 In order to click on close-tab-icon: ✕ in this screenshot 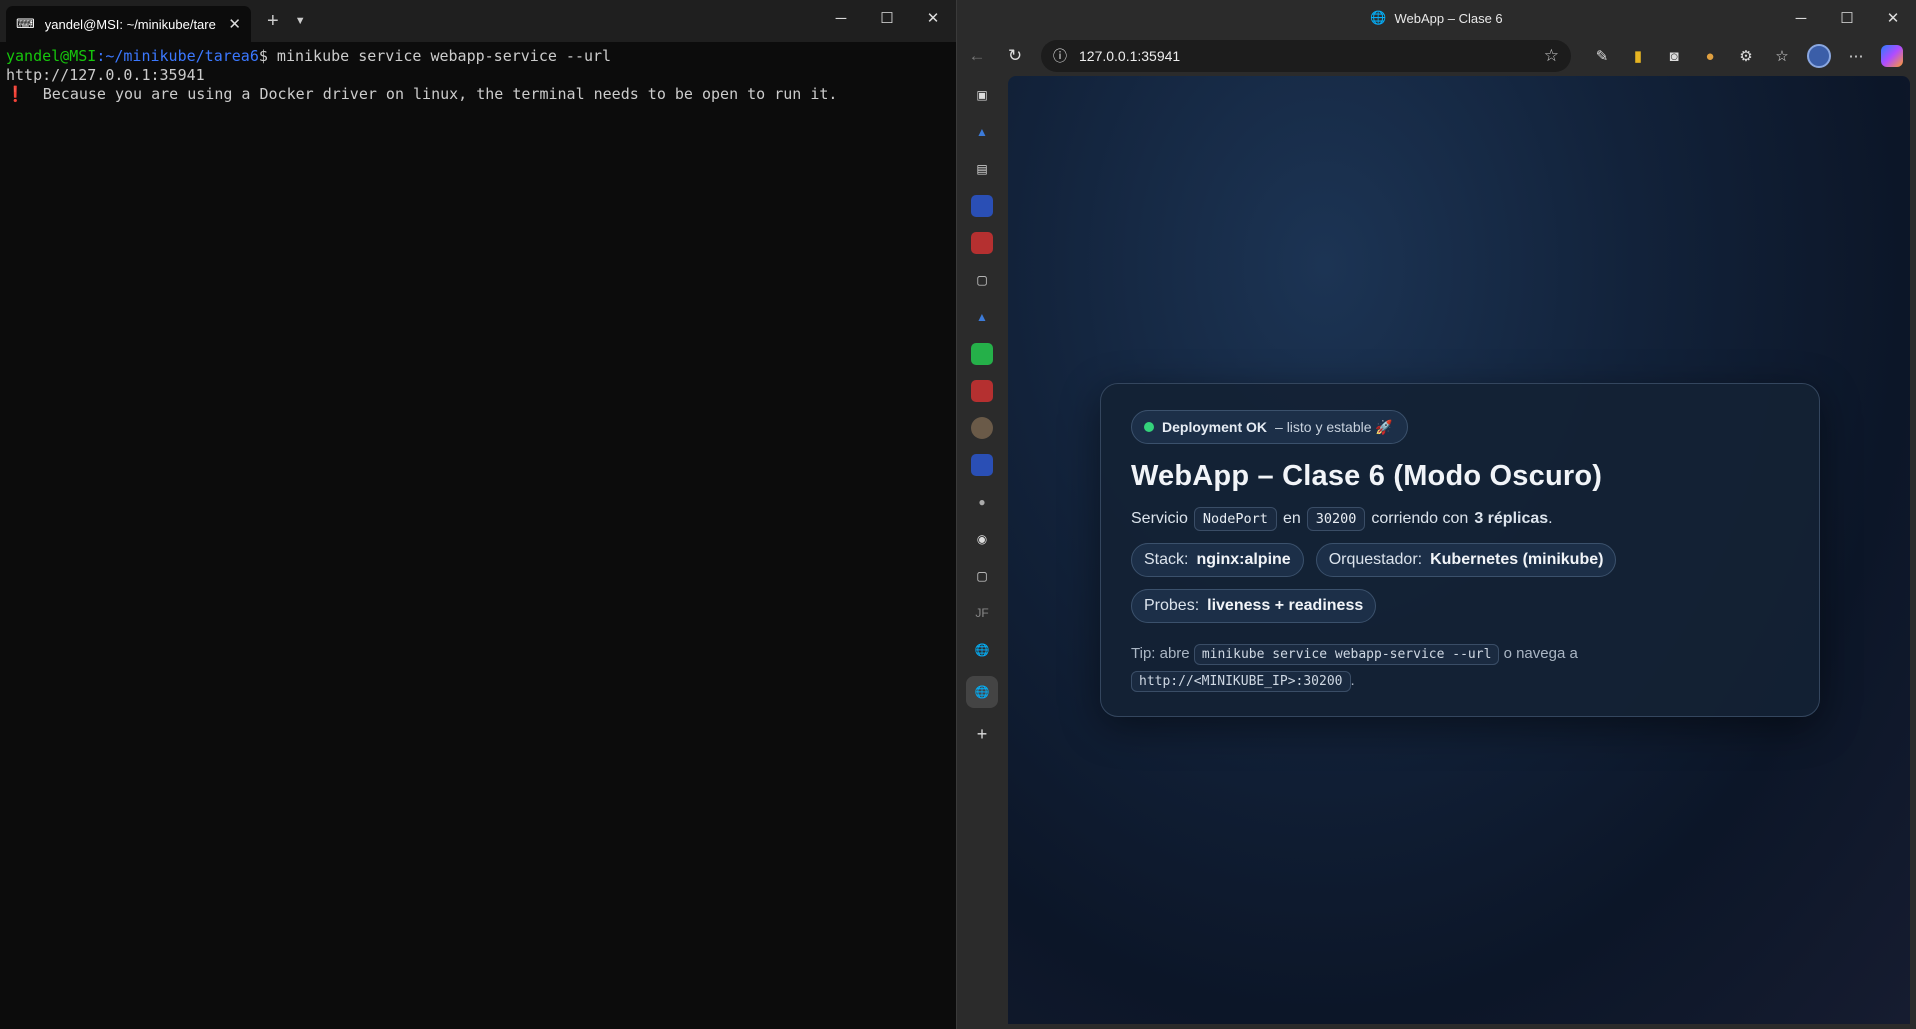, I will do `click(234, 24)`.